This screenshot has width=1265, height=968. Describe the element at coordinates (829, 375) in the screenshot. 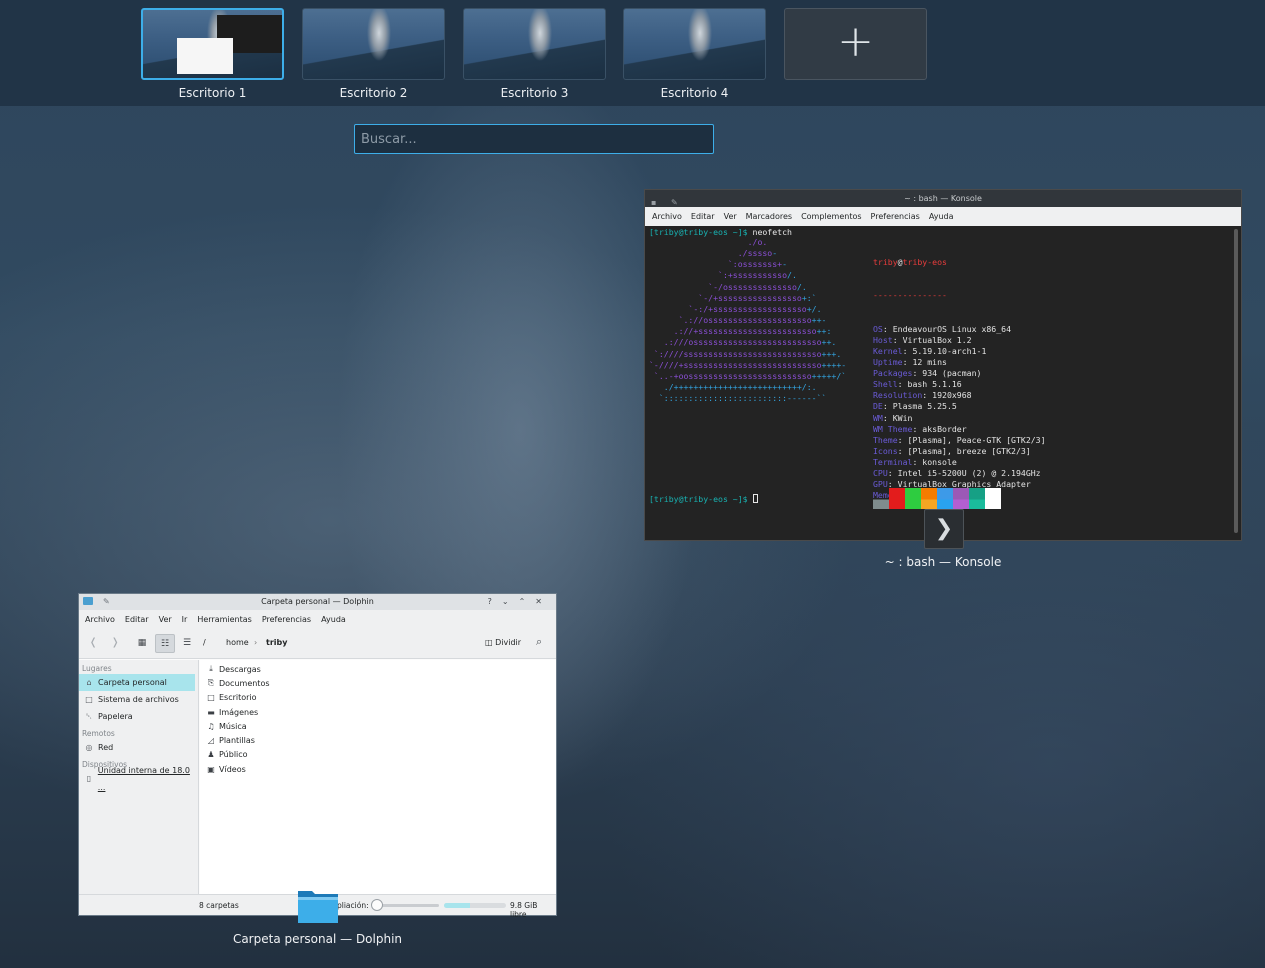

I see `logo-cyan-part: +++++/`` at that location.